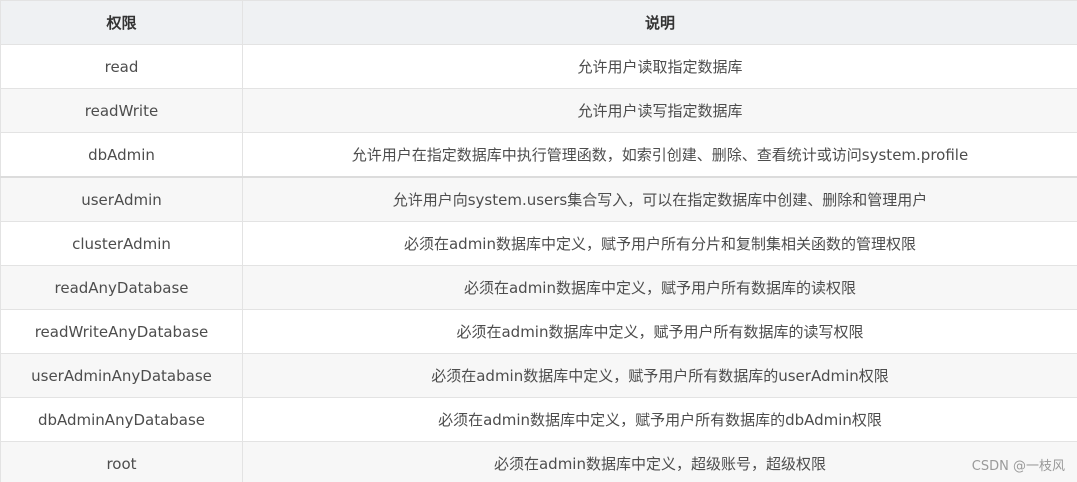 The width and height of the screenshot is (1077, 482). What do you see at coordinates (121, 461) in the screenshot?
I see `cell-permission: root` at bounding box center [121, 461].